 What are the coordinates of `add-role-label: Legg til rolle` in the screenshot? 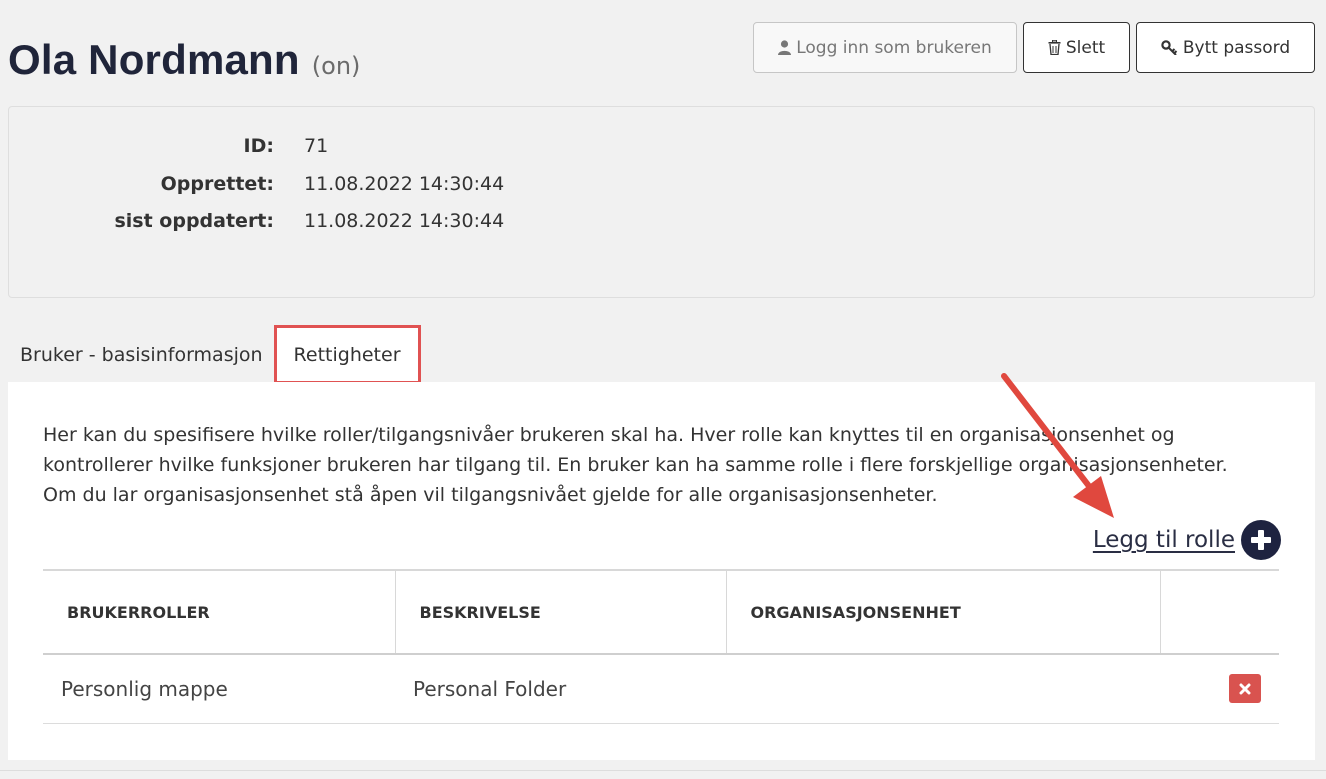 It's located at (1164, 540).